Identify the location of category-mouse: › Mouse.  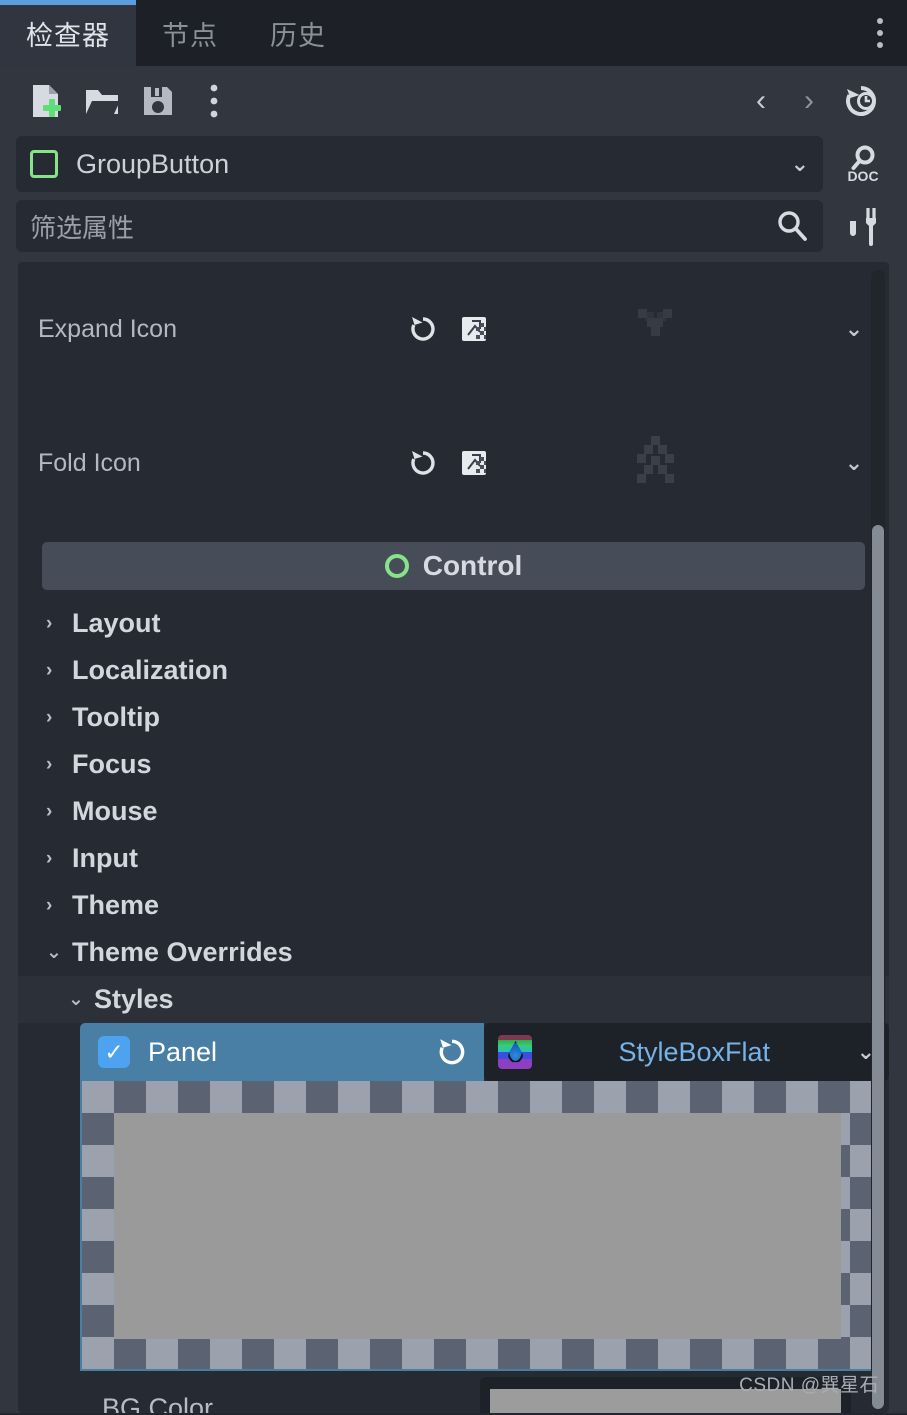
(453, 811).